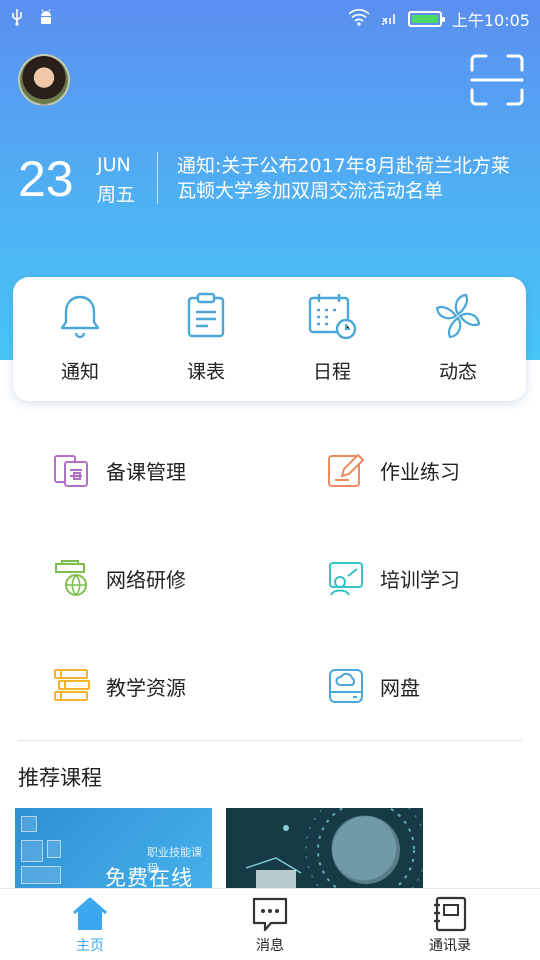 This screenshot has width=540, height=960. I want to click on tab-home: 主页, so click(90, 925).